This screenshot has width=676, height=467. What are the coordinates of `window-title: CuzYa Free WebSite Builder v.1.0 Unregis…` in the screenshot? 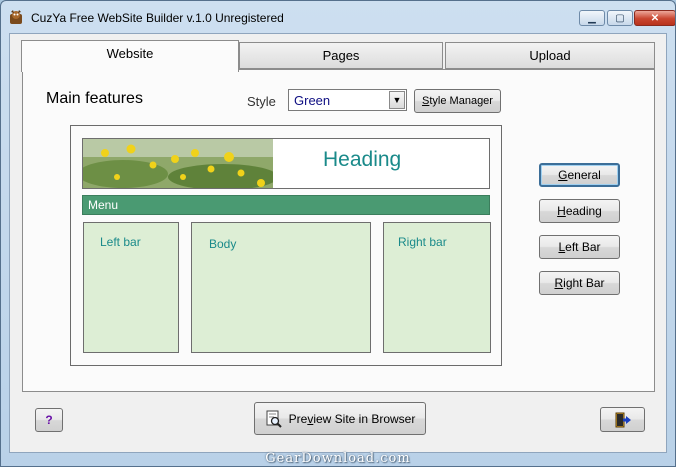 It's located at (157, 18).